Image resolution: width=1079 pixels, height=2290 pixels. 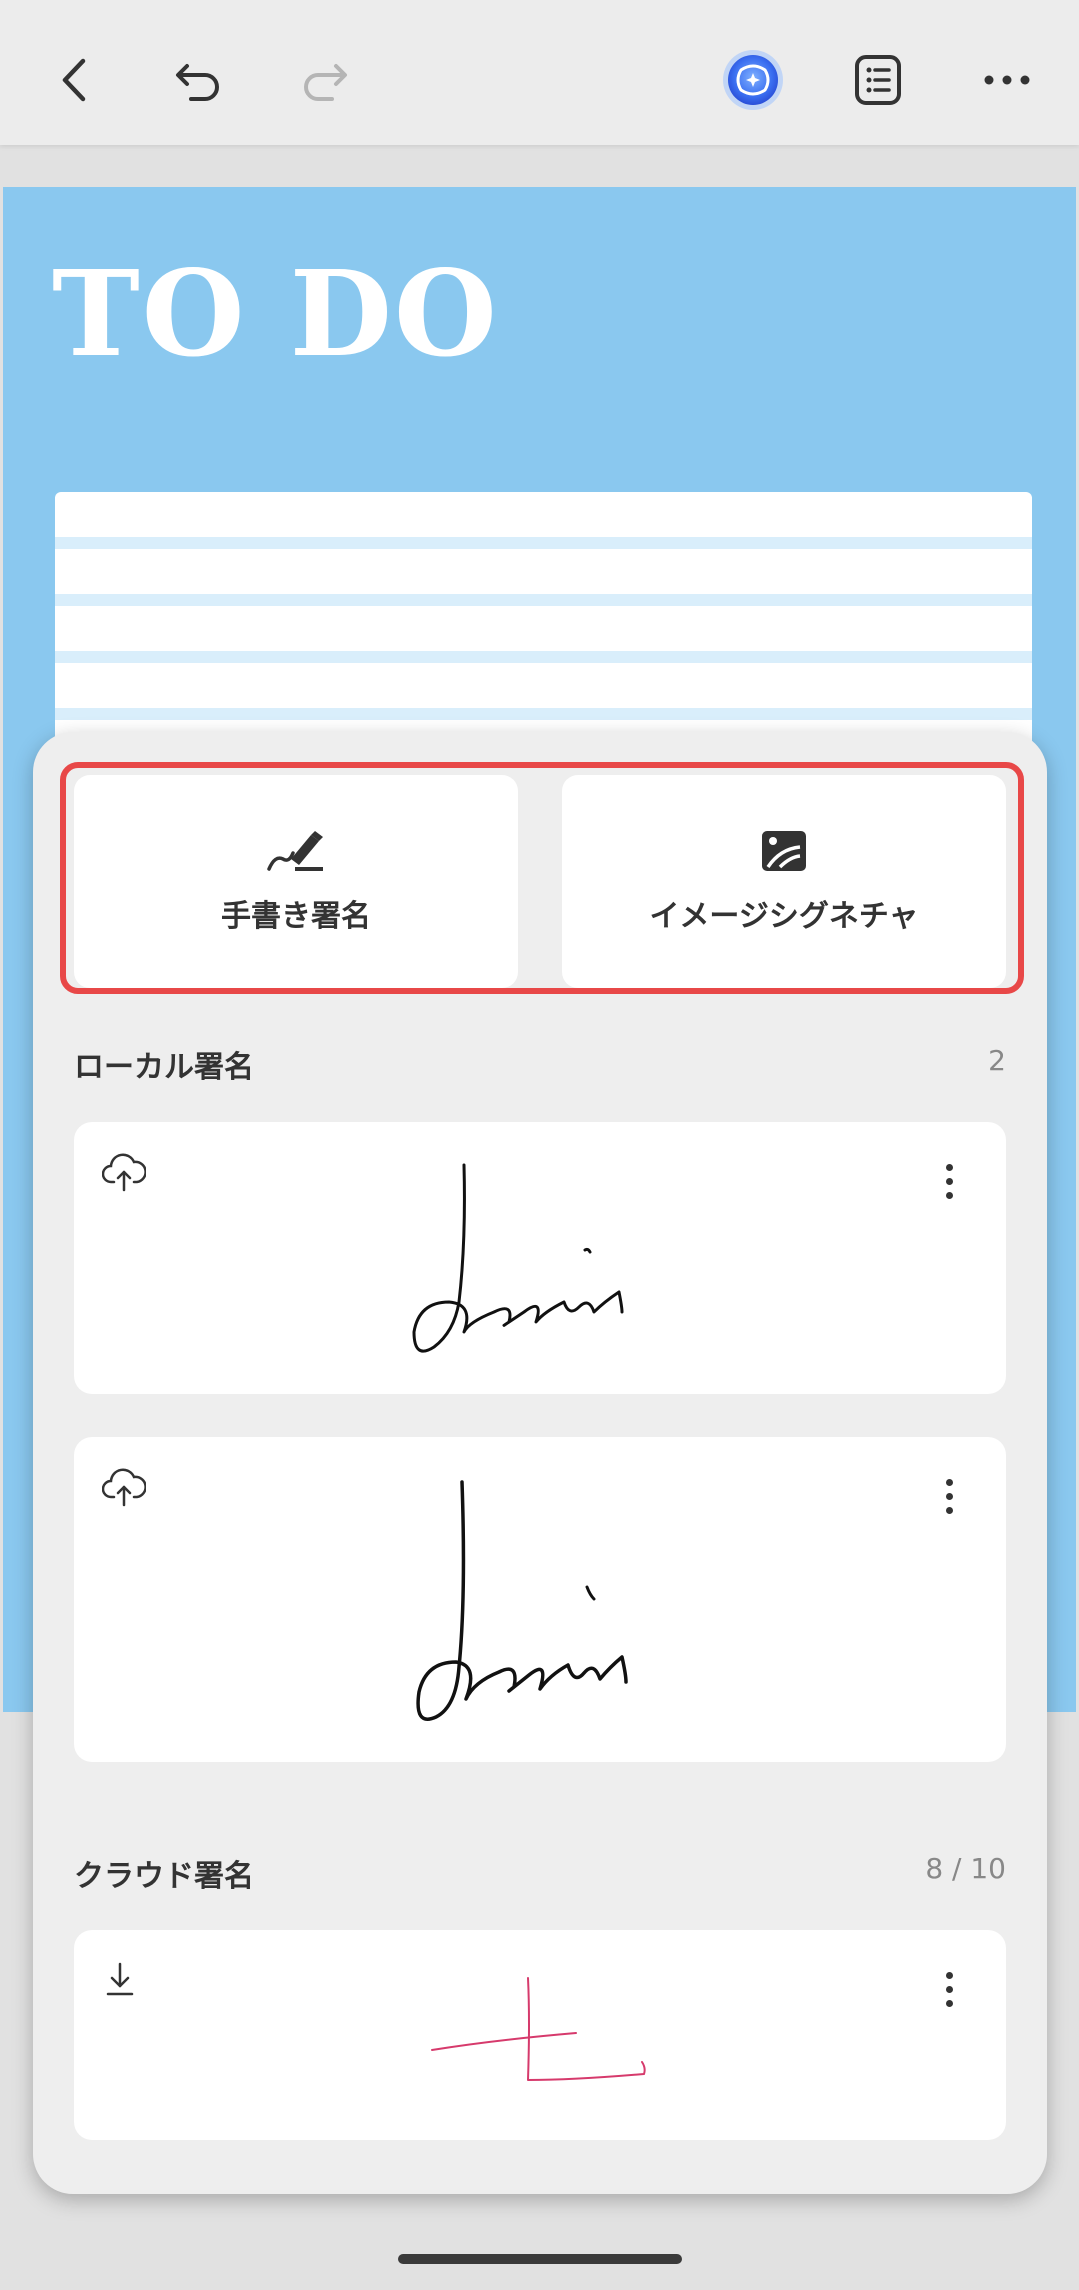 I want to click on more-horizontal-icon, so click(x=1007, y=80).